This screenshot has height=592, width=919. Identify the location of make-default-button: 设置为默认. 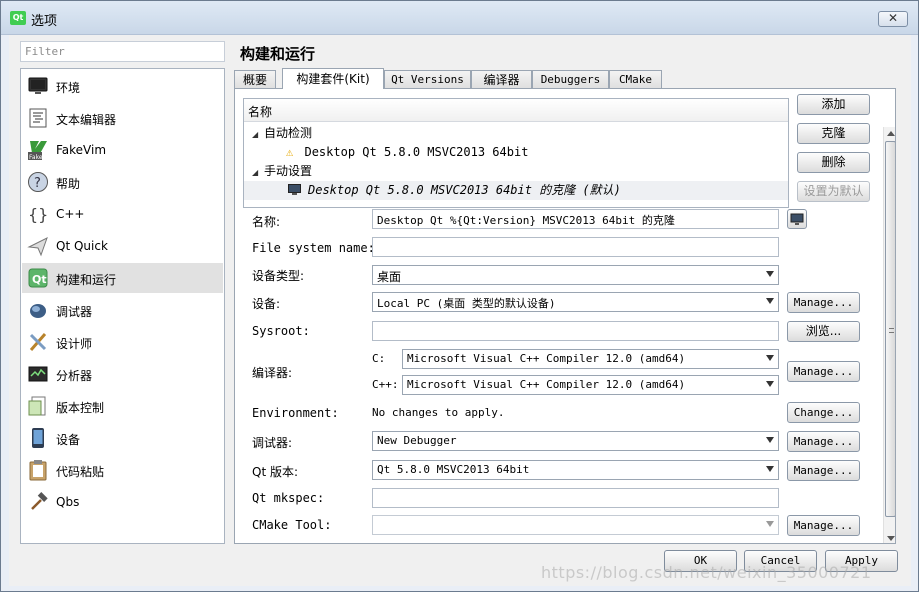
(833, 191).